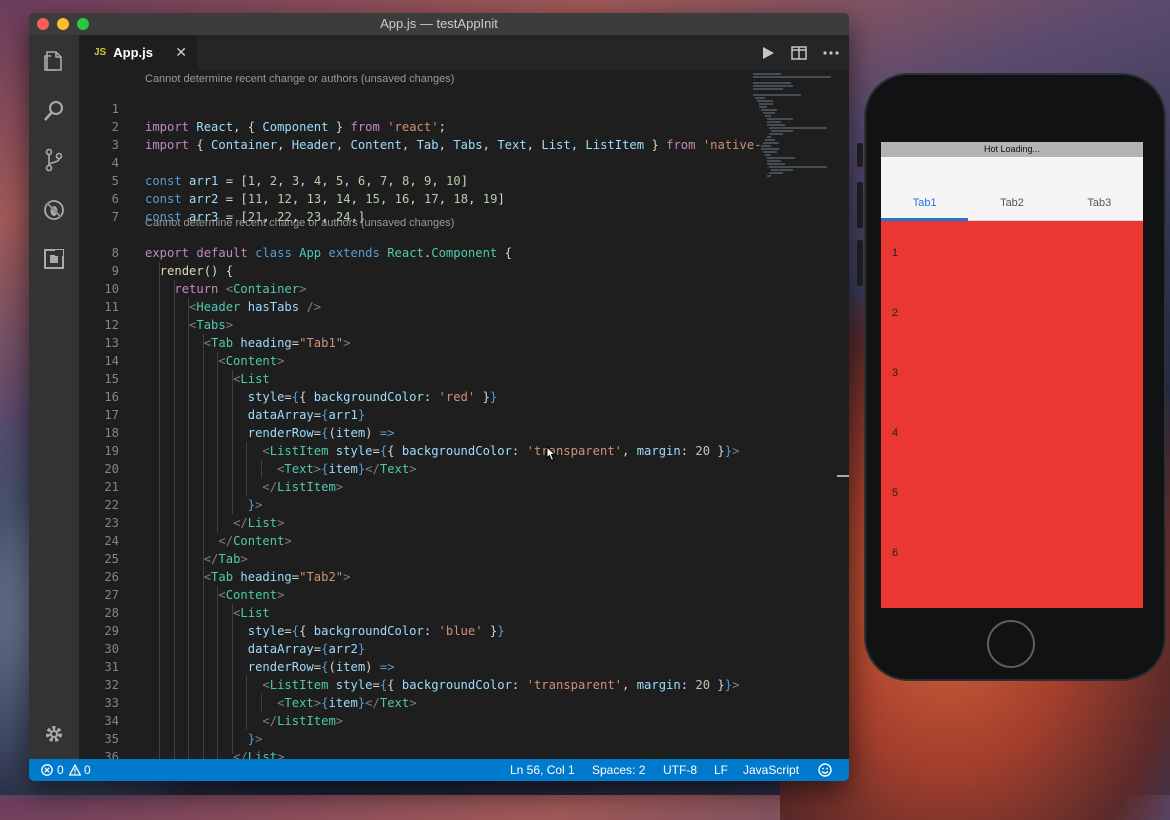 The image size is (1170, 820). I want to click on eol-setting: LF, so click(721, 770).